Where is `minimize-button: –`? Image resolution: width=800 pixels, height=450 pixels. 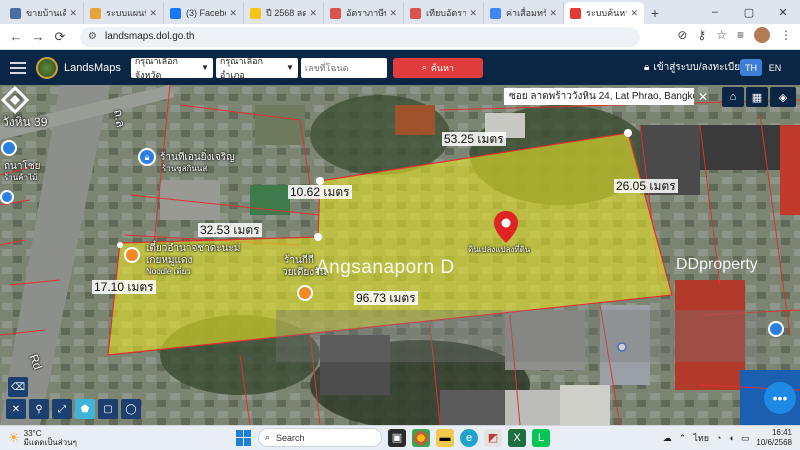 minimize-button: – is located at coordinates (715, 12).